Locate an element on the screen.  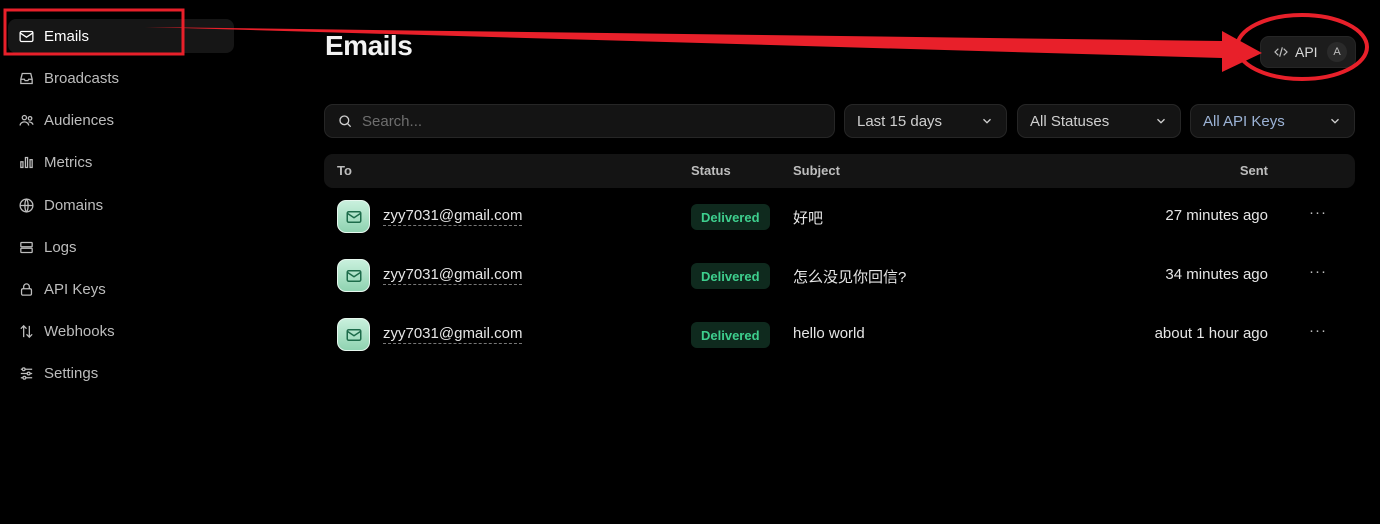
sent-time: 34 minutes ago is located at coordinates (1216, 274).